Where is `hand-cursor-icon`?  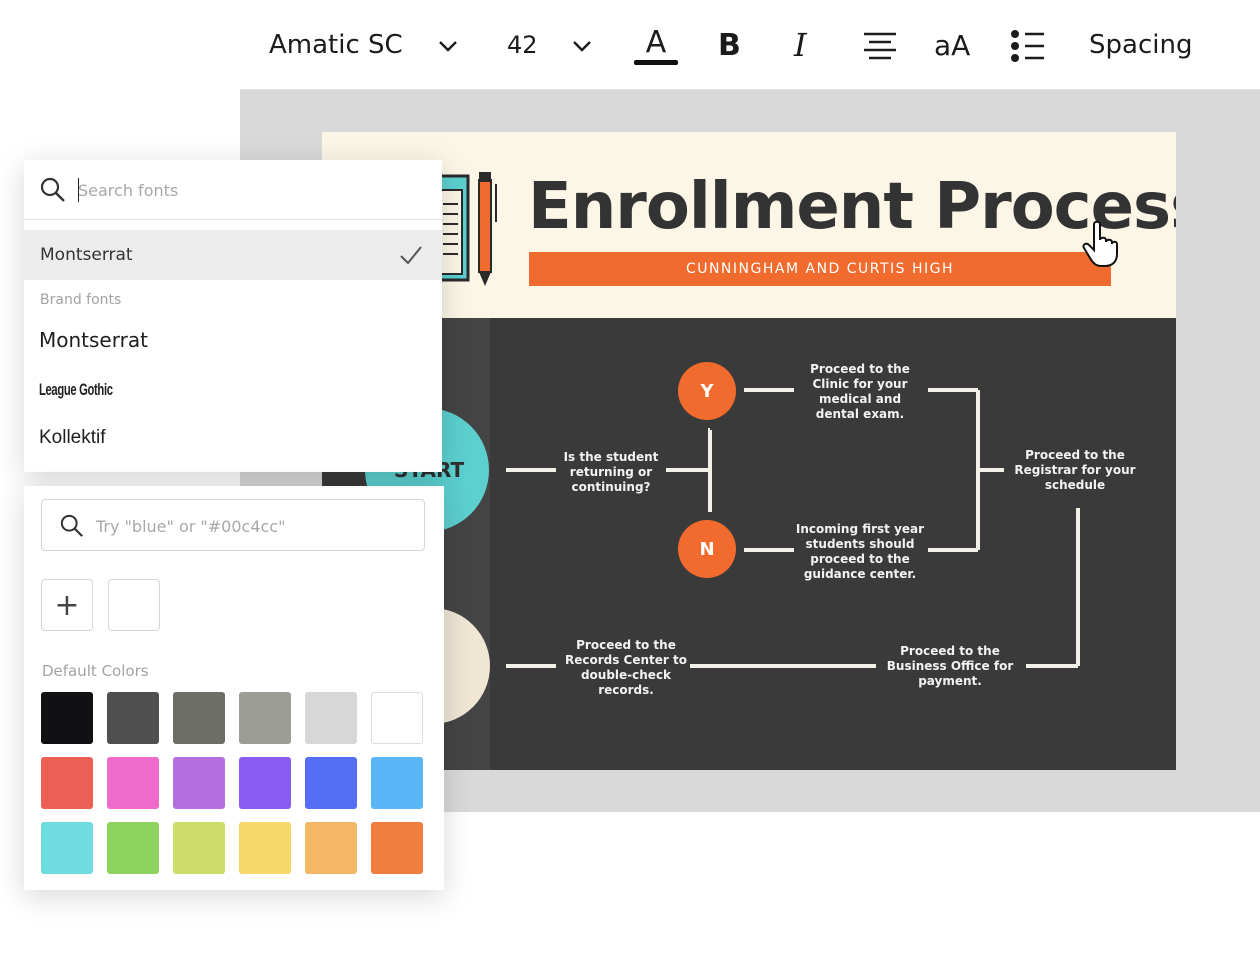 hand-cursor-icon is located at coordinates (1100, 243).